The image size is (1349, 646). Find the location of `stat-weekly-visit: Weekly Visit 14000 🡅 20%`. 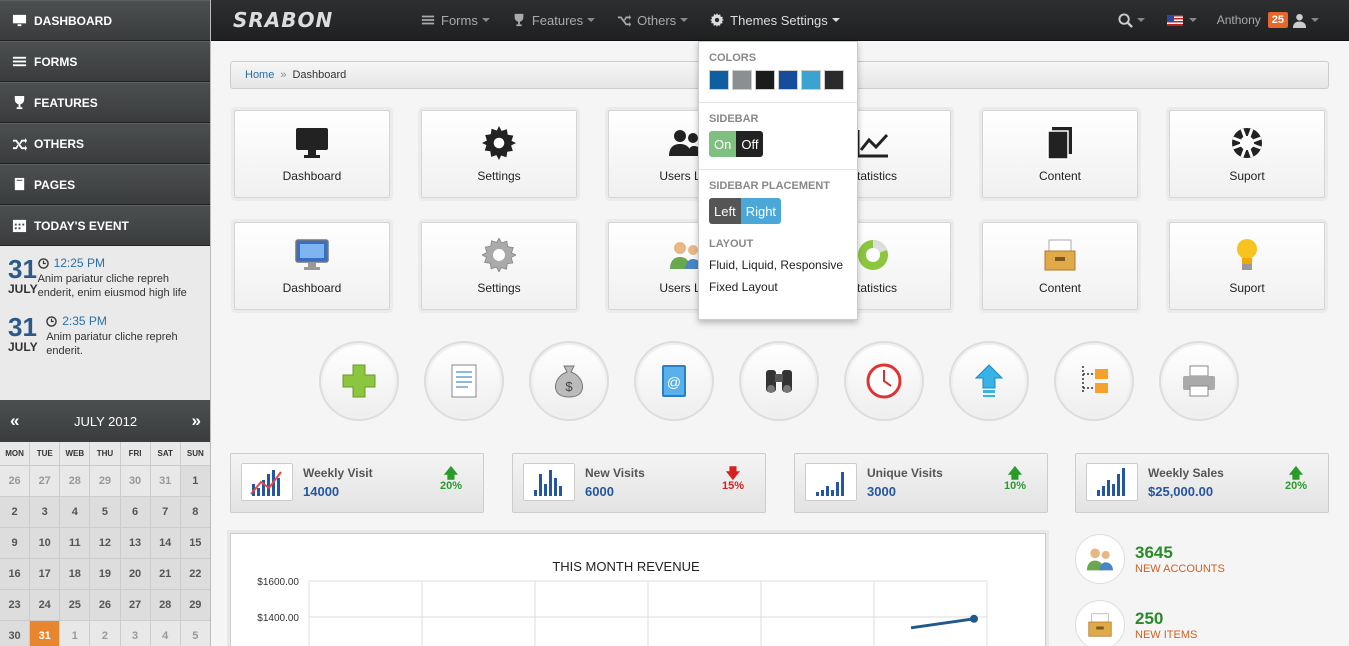

stat-weekly-visit: Weekly Visit 14000 🡅 20% is located at coordinates (357, 483).